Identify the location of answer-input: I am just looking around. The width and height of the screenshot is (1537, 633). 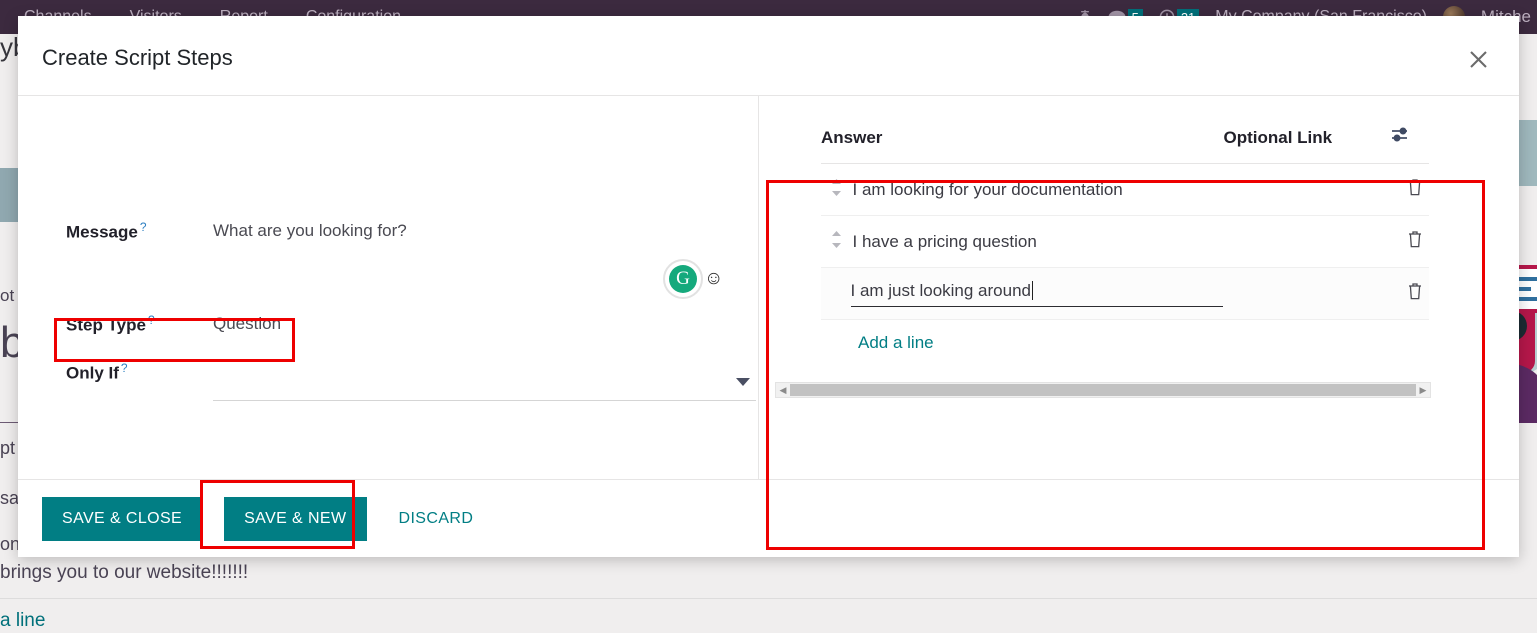
(1036, 293).